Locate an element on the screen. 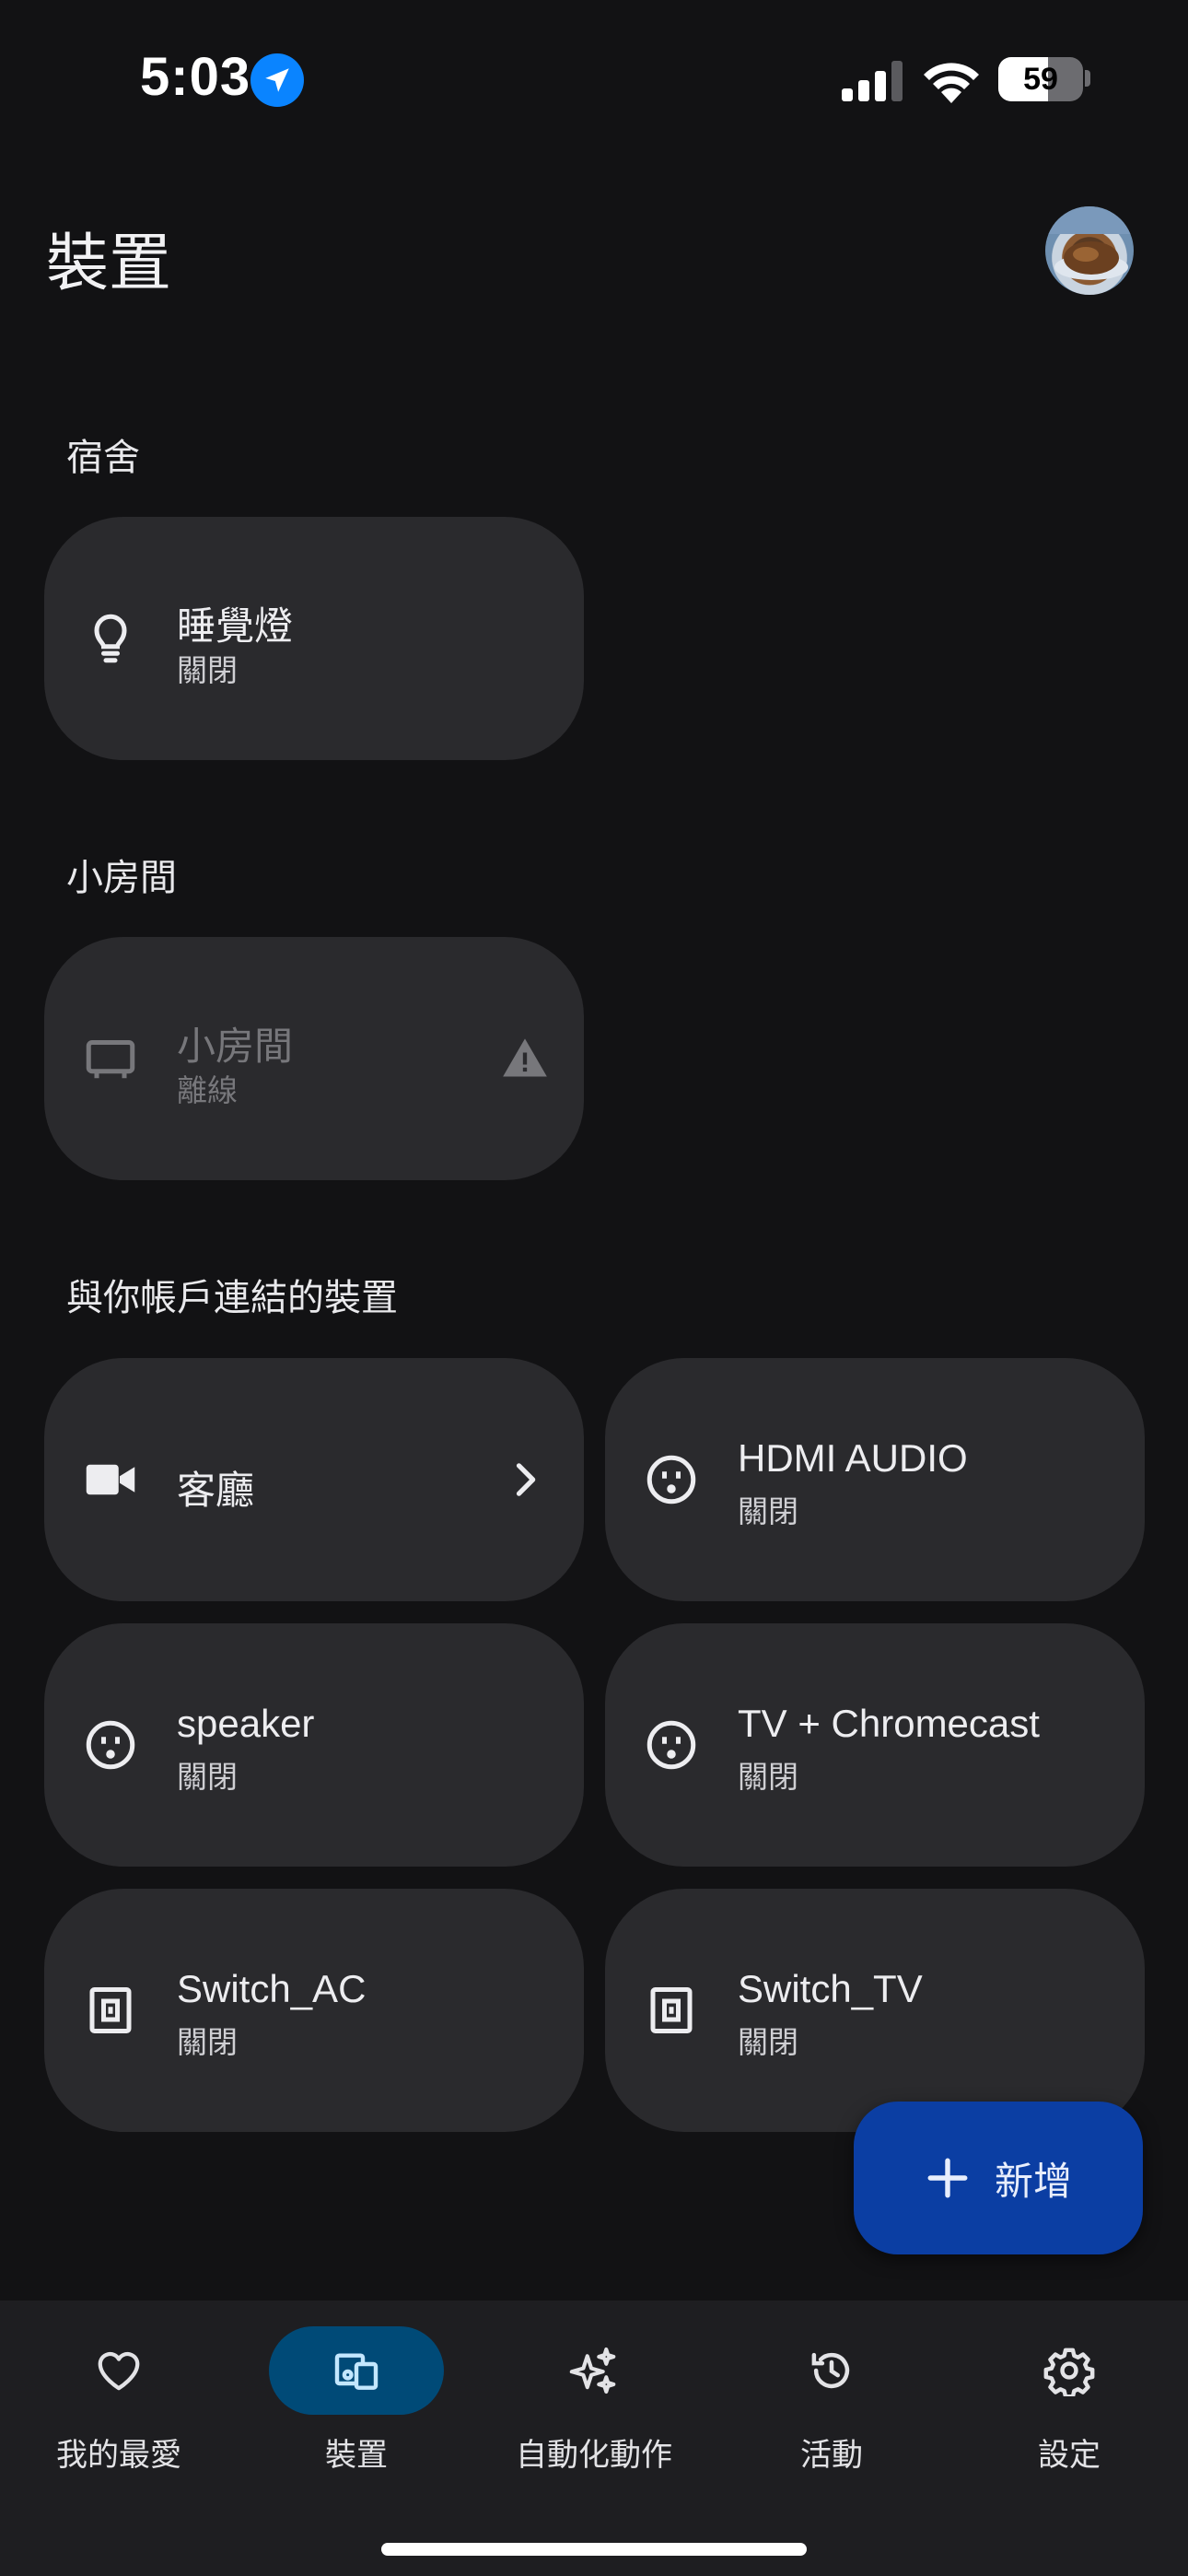 The height and width of the screenshot is (2576, 1188). lightbulb-icon is located at coordinates (111, 638).